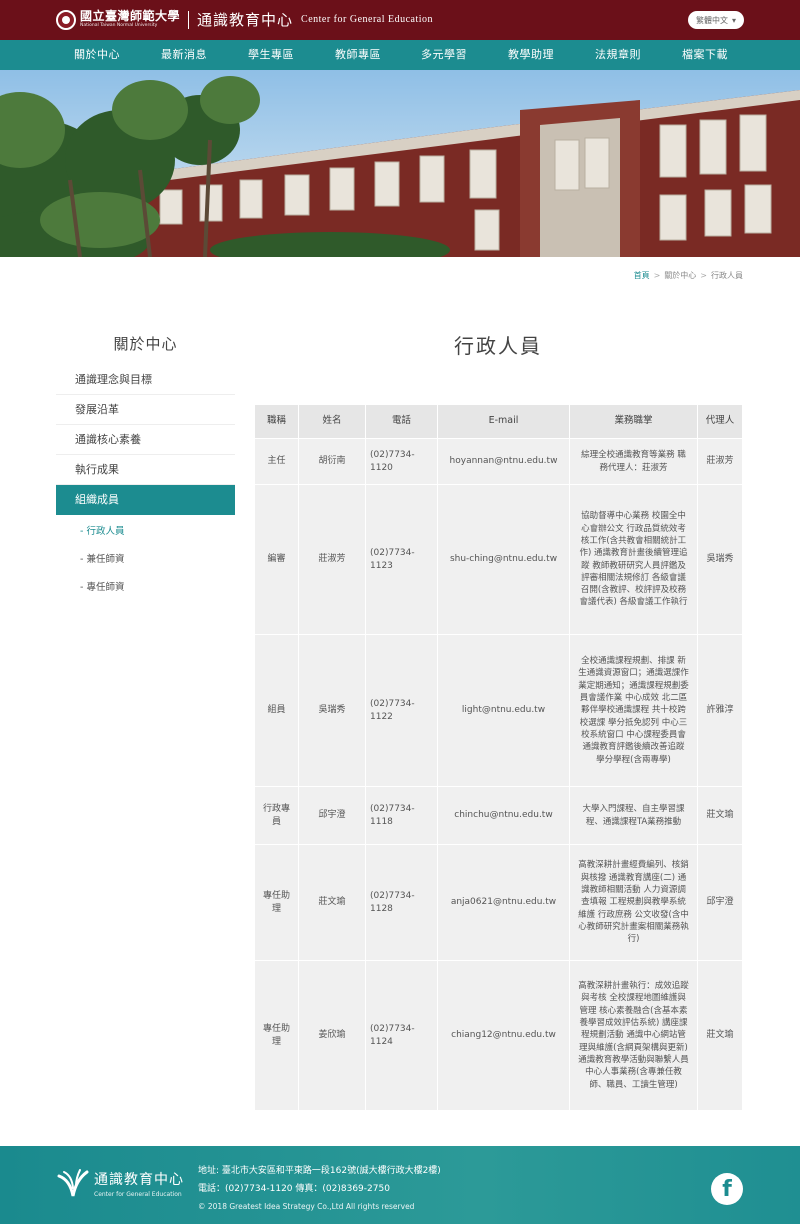 The width and height of the screenshot is (800, 1224). I want to click on column-header-name: 姓名, so click(332, 421).